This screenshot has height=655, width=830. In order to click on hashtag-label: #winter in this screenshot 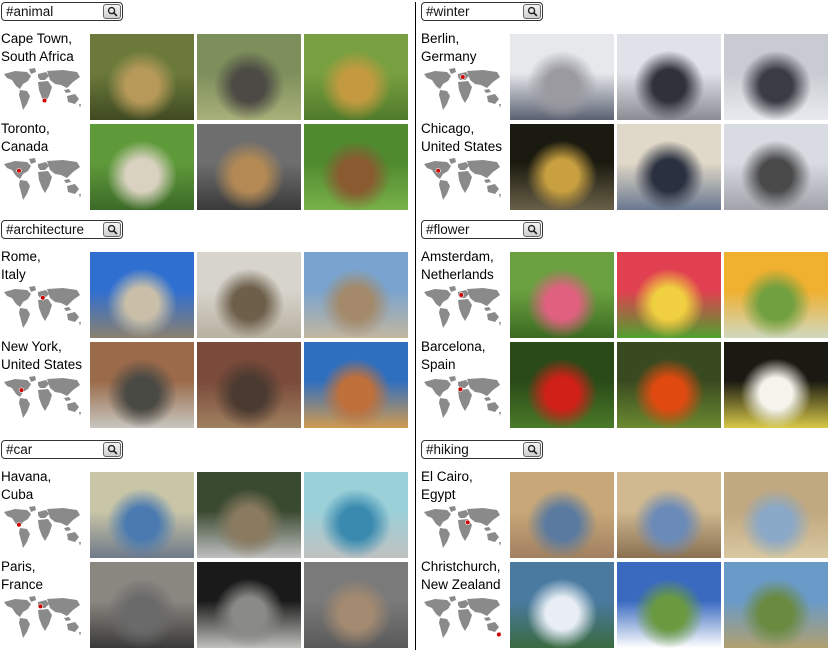, I will do `click(448, 11)`.